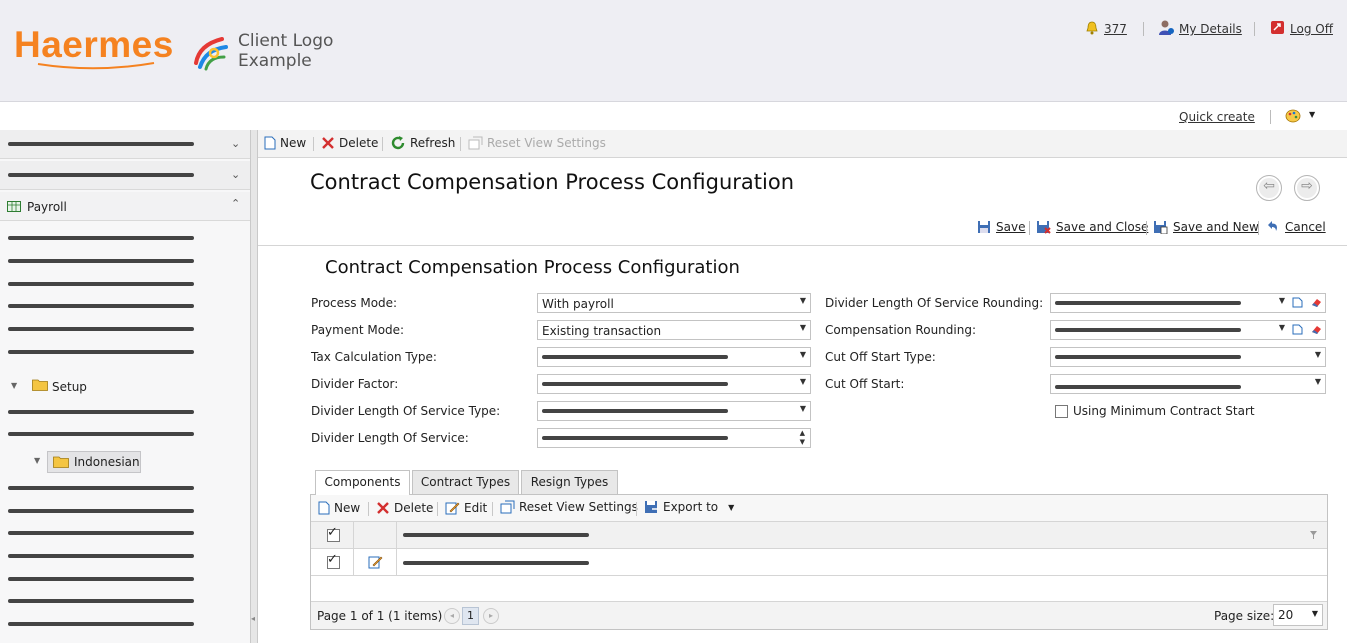  I want to click on grid-new-button: New, so click(339, 508).